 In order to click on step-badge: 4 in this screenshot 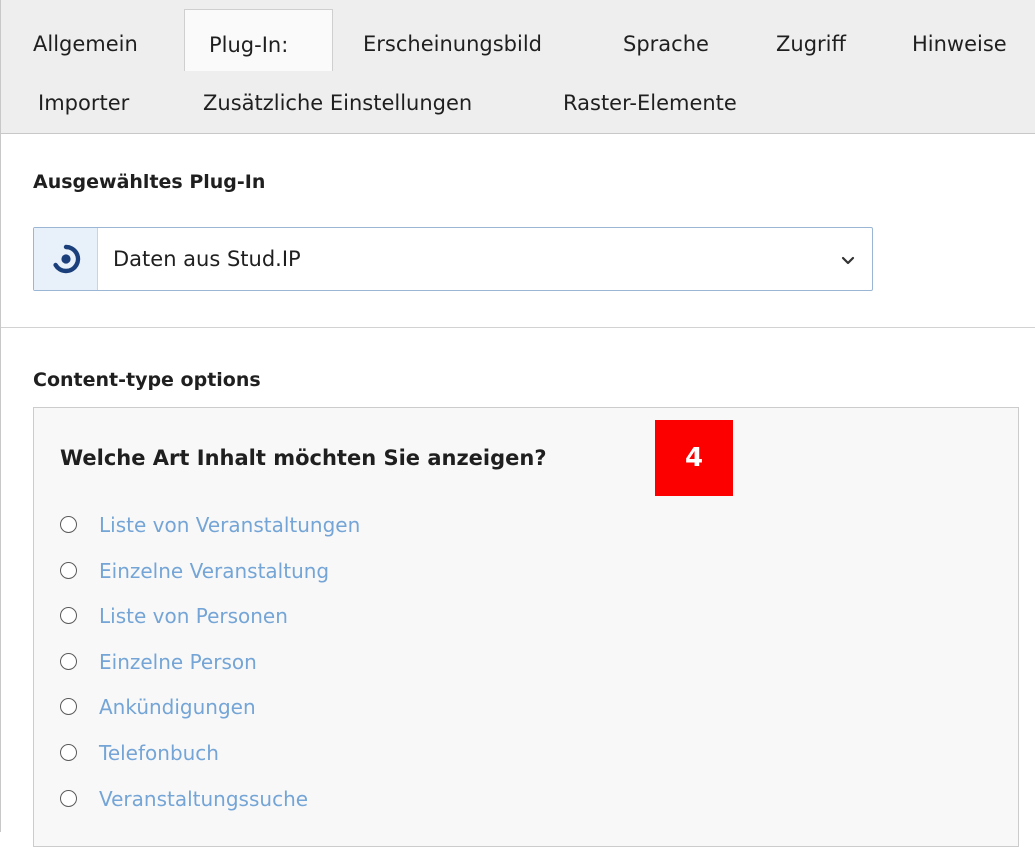, I will do `click(694, 458)`.